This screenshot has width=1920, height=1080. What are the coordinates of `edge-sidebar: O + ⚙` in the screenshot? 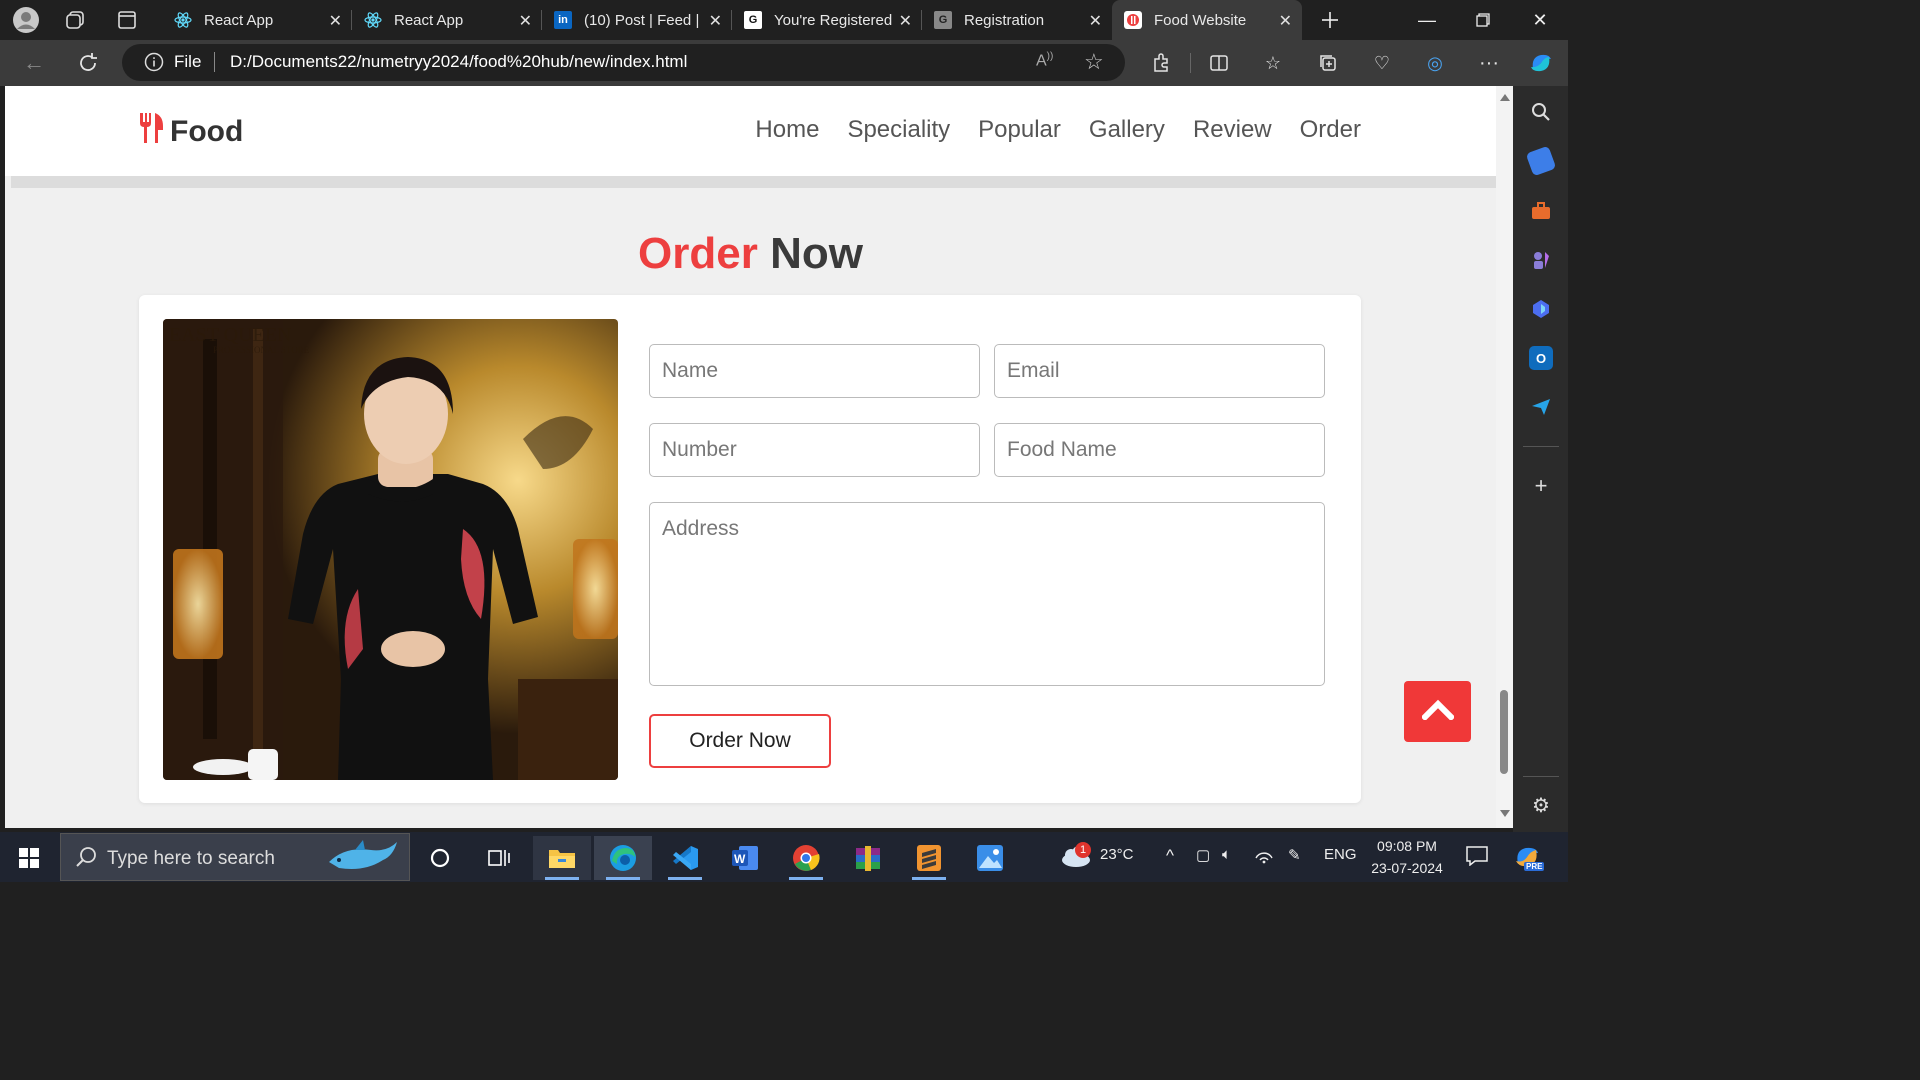 It's located at (1540, 459).